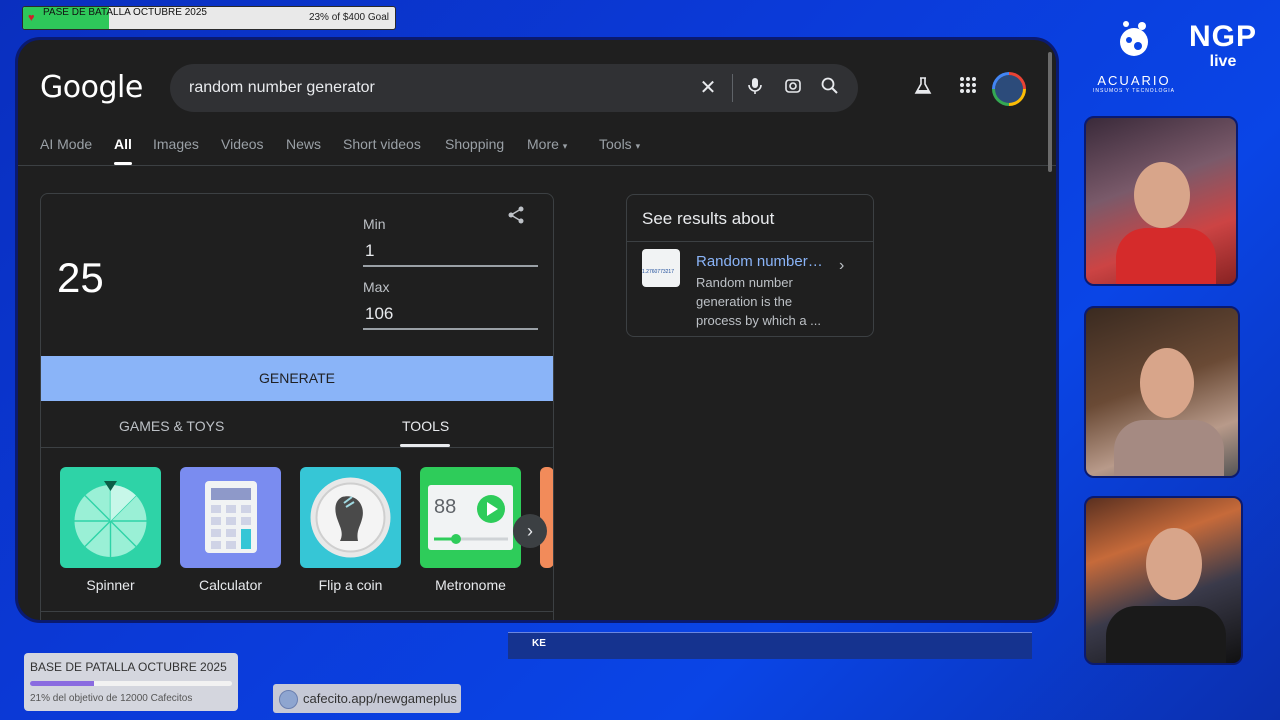 The image size is (1280, 720). I want to click on search-icon, so click(830, 88).